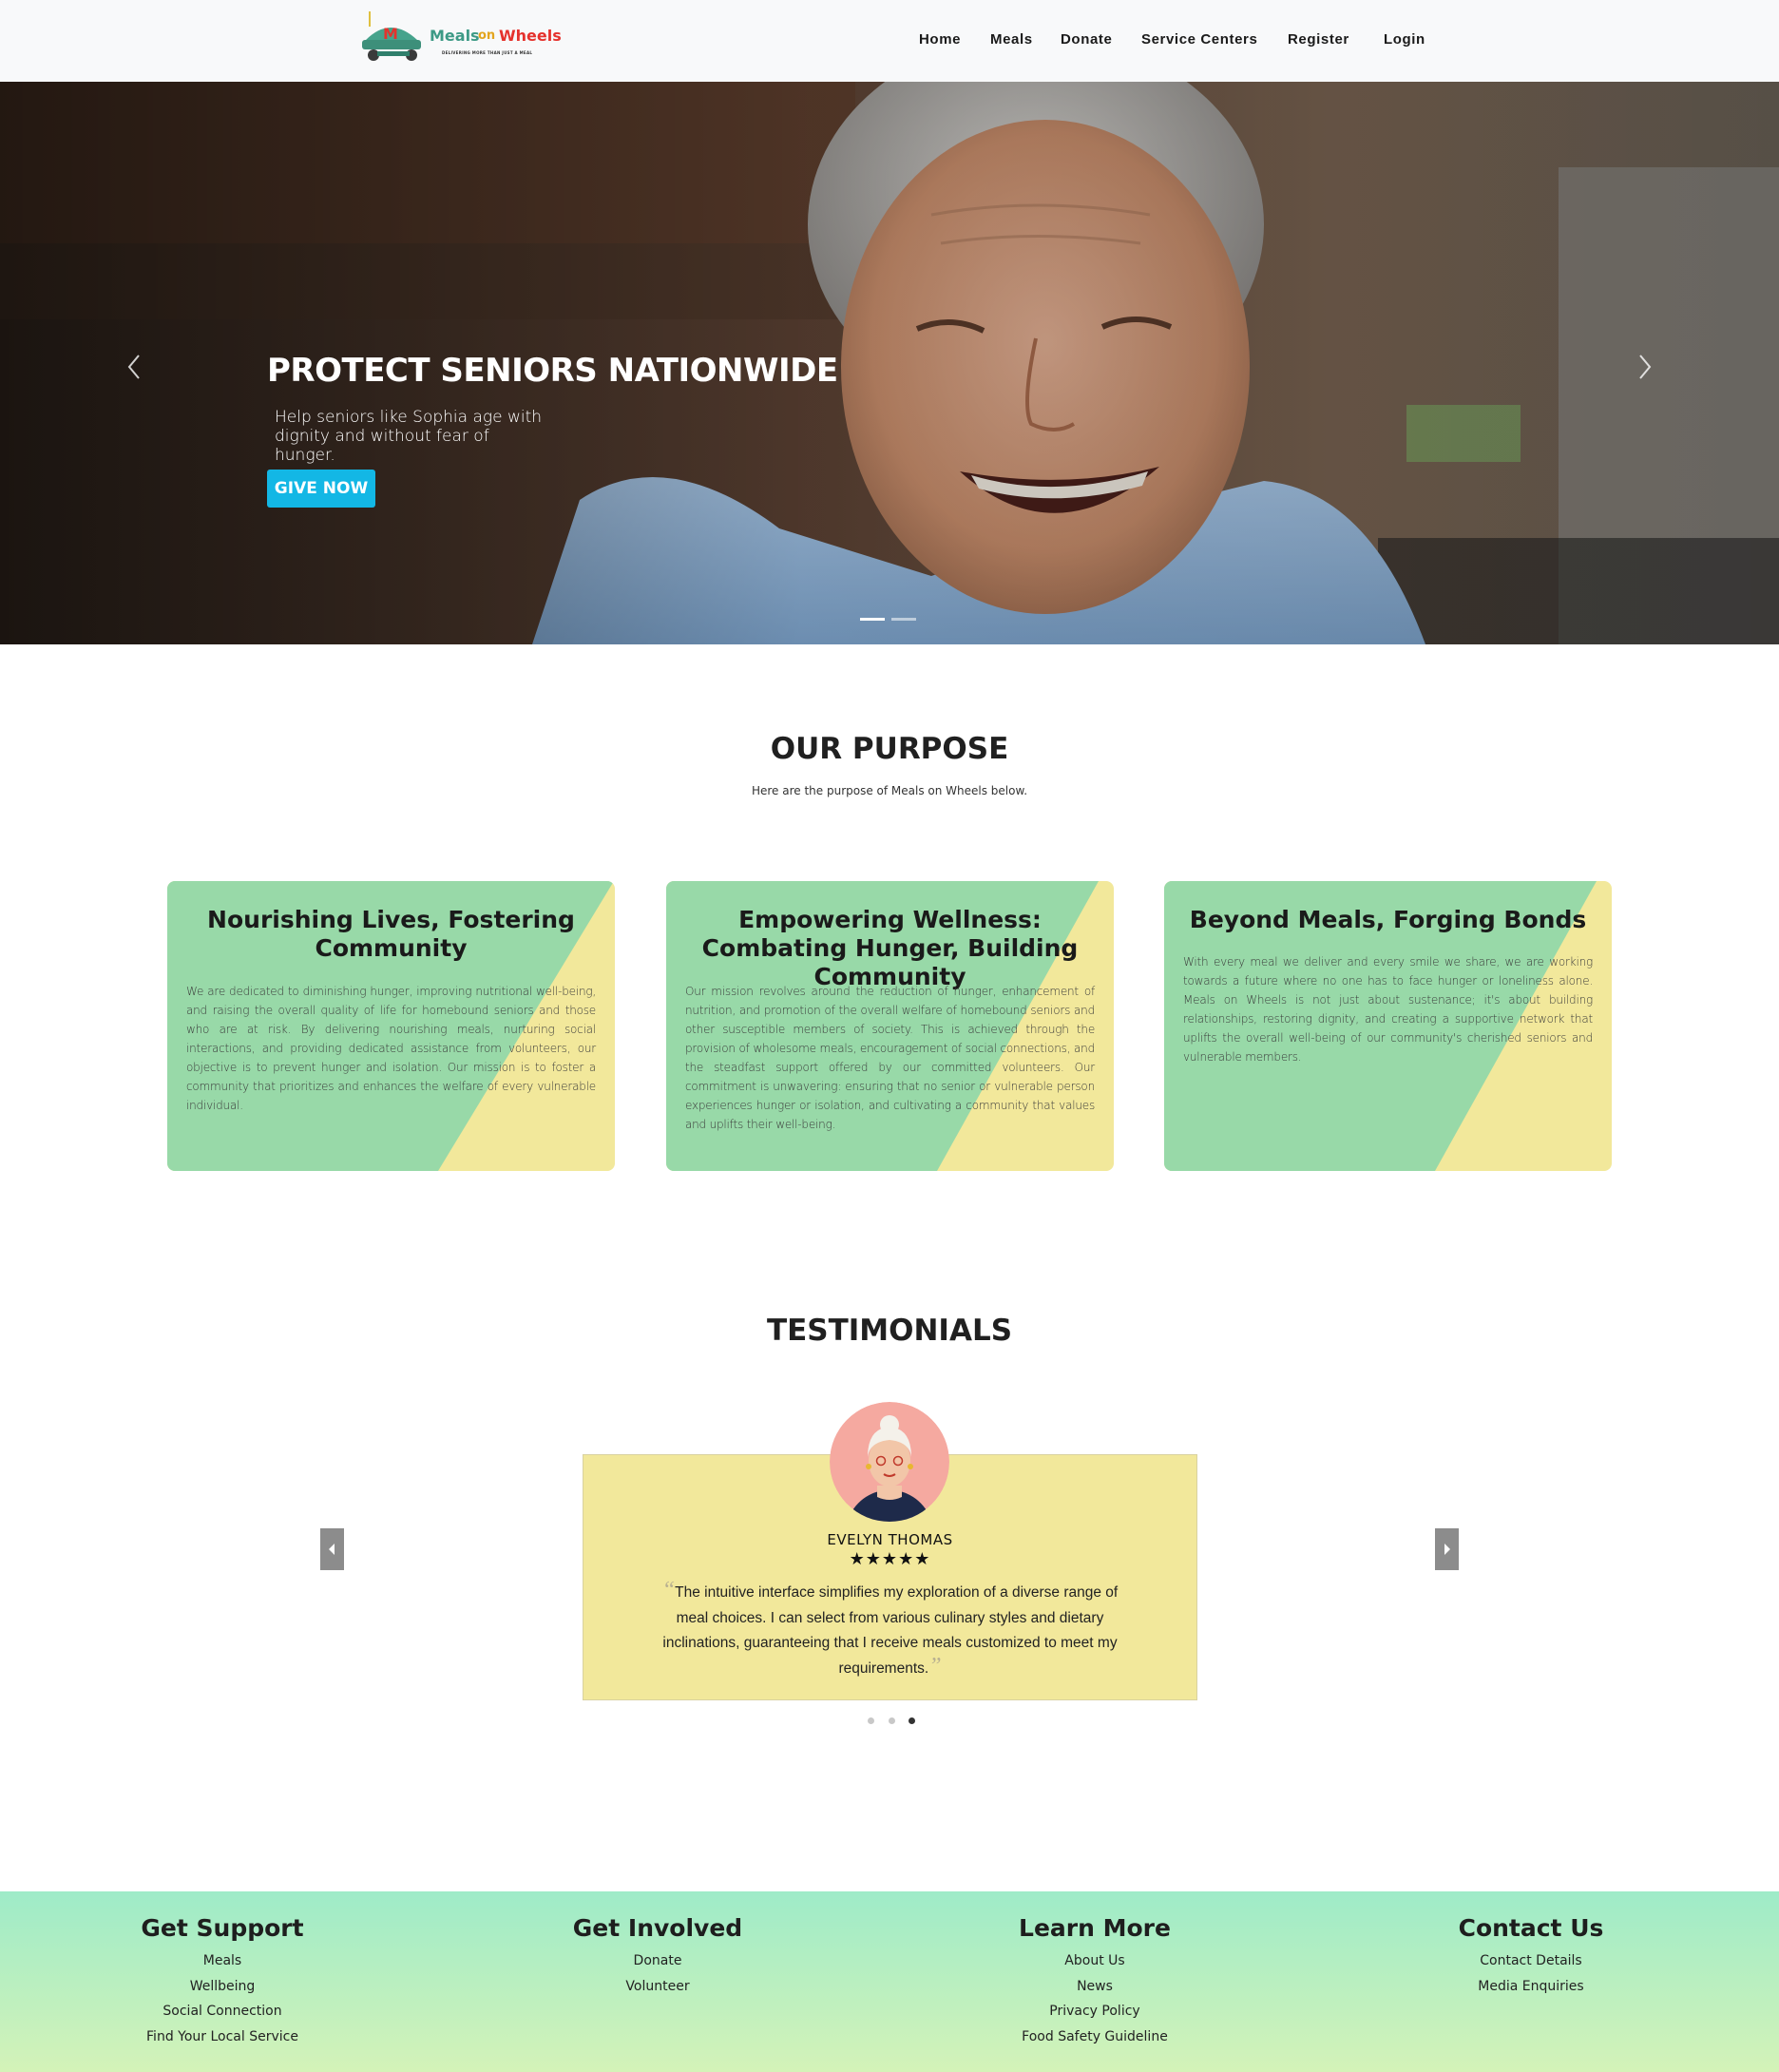 The image size is (1779, 2072). I want to click on nav-register: Register, so click(1318, 40).